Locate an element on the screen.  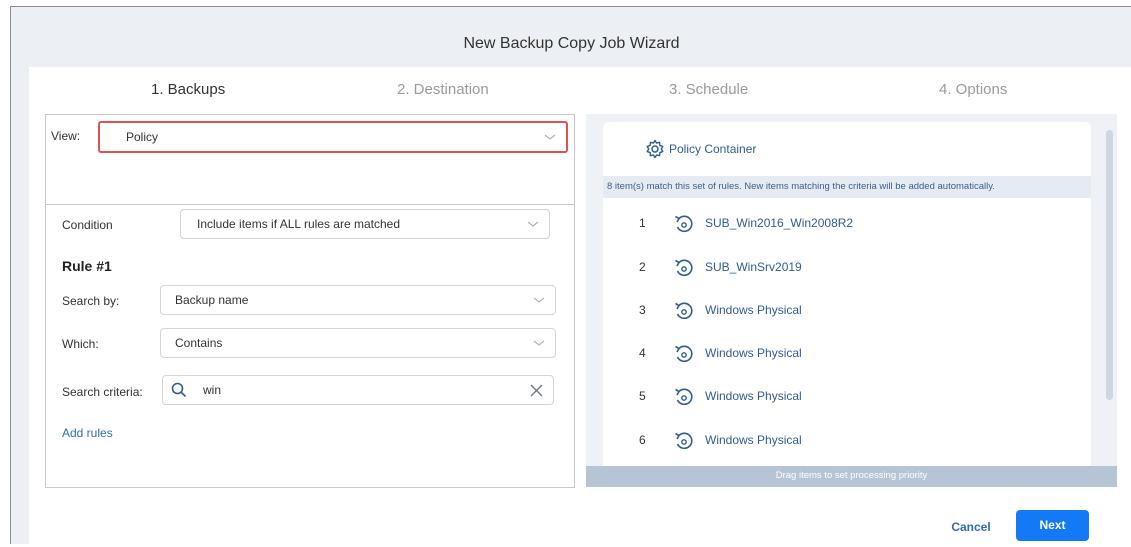
item-name: SUB_WinSrv2019 is located at coordinates (753, 267).